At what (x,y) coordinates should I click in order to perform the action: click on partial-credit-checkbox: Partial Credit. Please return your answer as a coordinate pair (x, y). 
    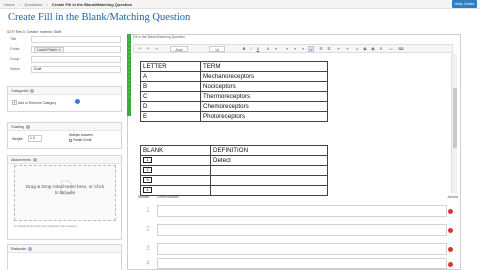
    Looking at the image, I should click on (80, 140).